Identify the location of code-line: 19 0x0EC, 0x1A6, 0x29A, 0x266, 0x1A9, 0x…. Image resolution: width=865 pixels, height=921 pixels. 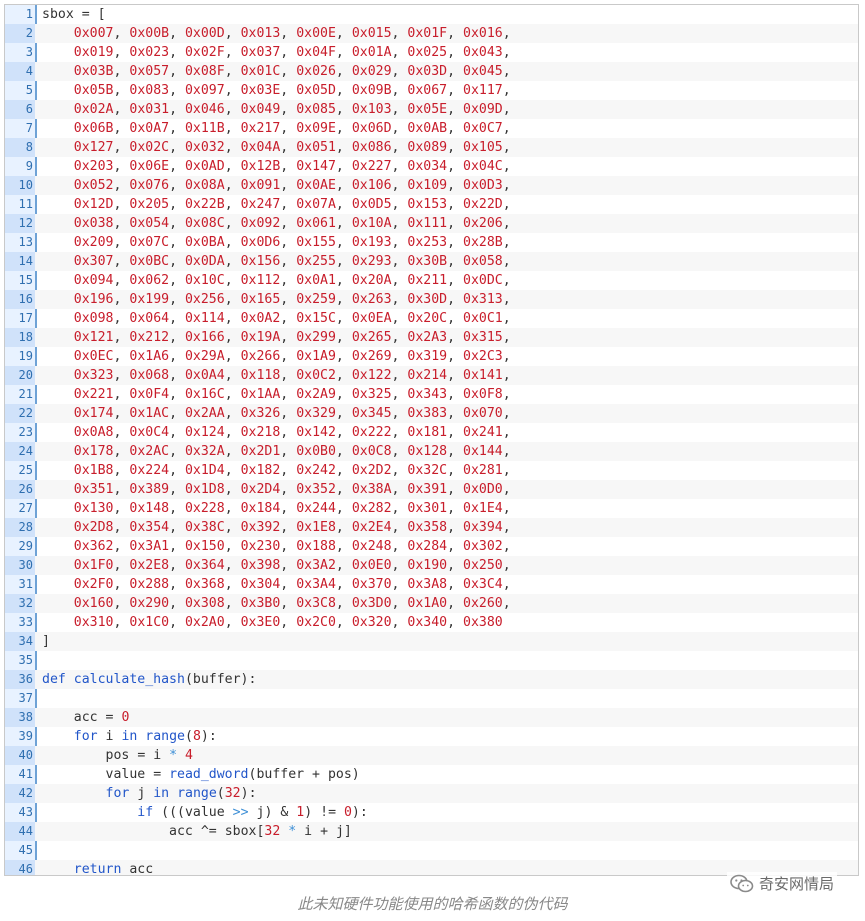
(431, 356).